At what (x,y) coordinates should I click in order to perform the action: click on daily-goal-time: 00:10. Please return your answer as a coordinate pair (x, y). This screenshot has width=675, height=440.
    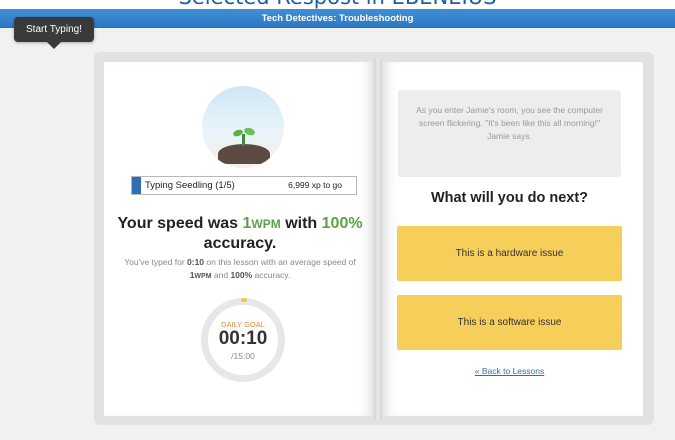
    Looking at the image, I should click on (243, 338).